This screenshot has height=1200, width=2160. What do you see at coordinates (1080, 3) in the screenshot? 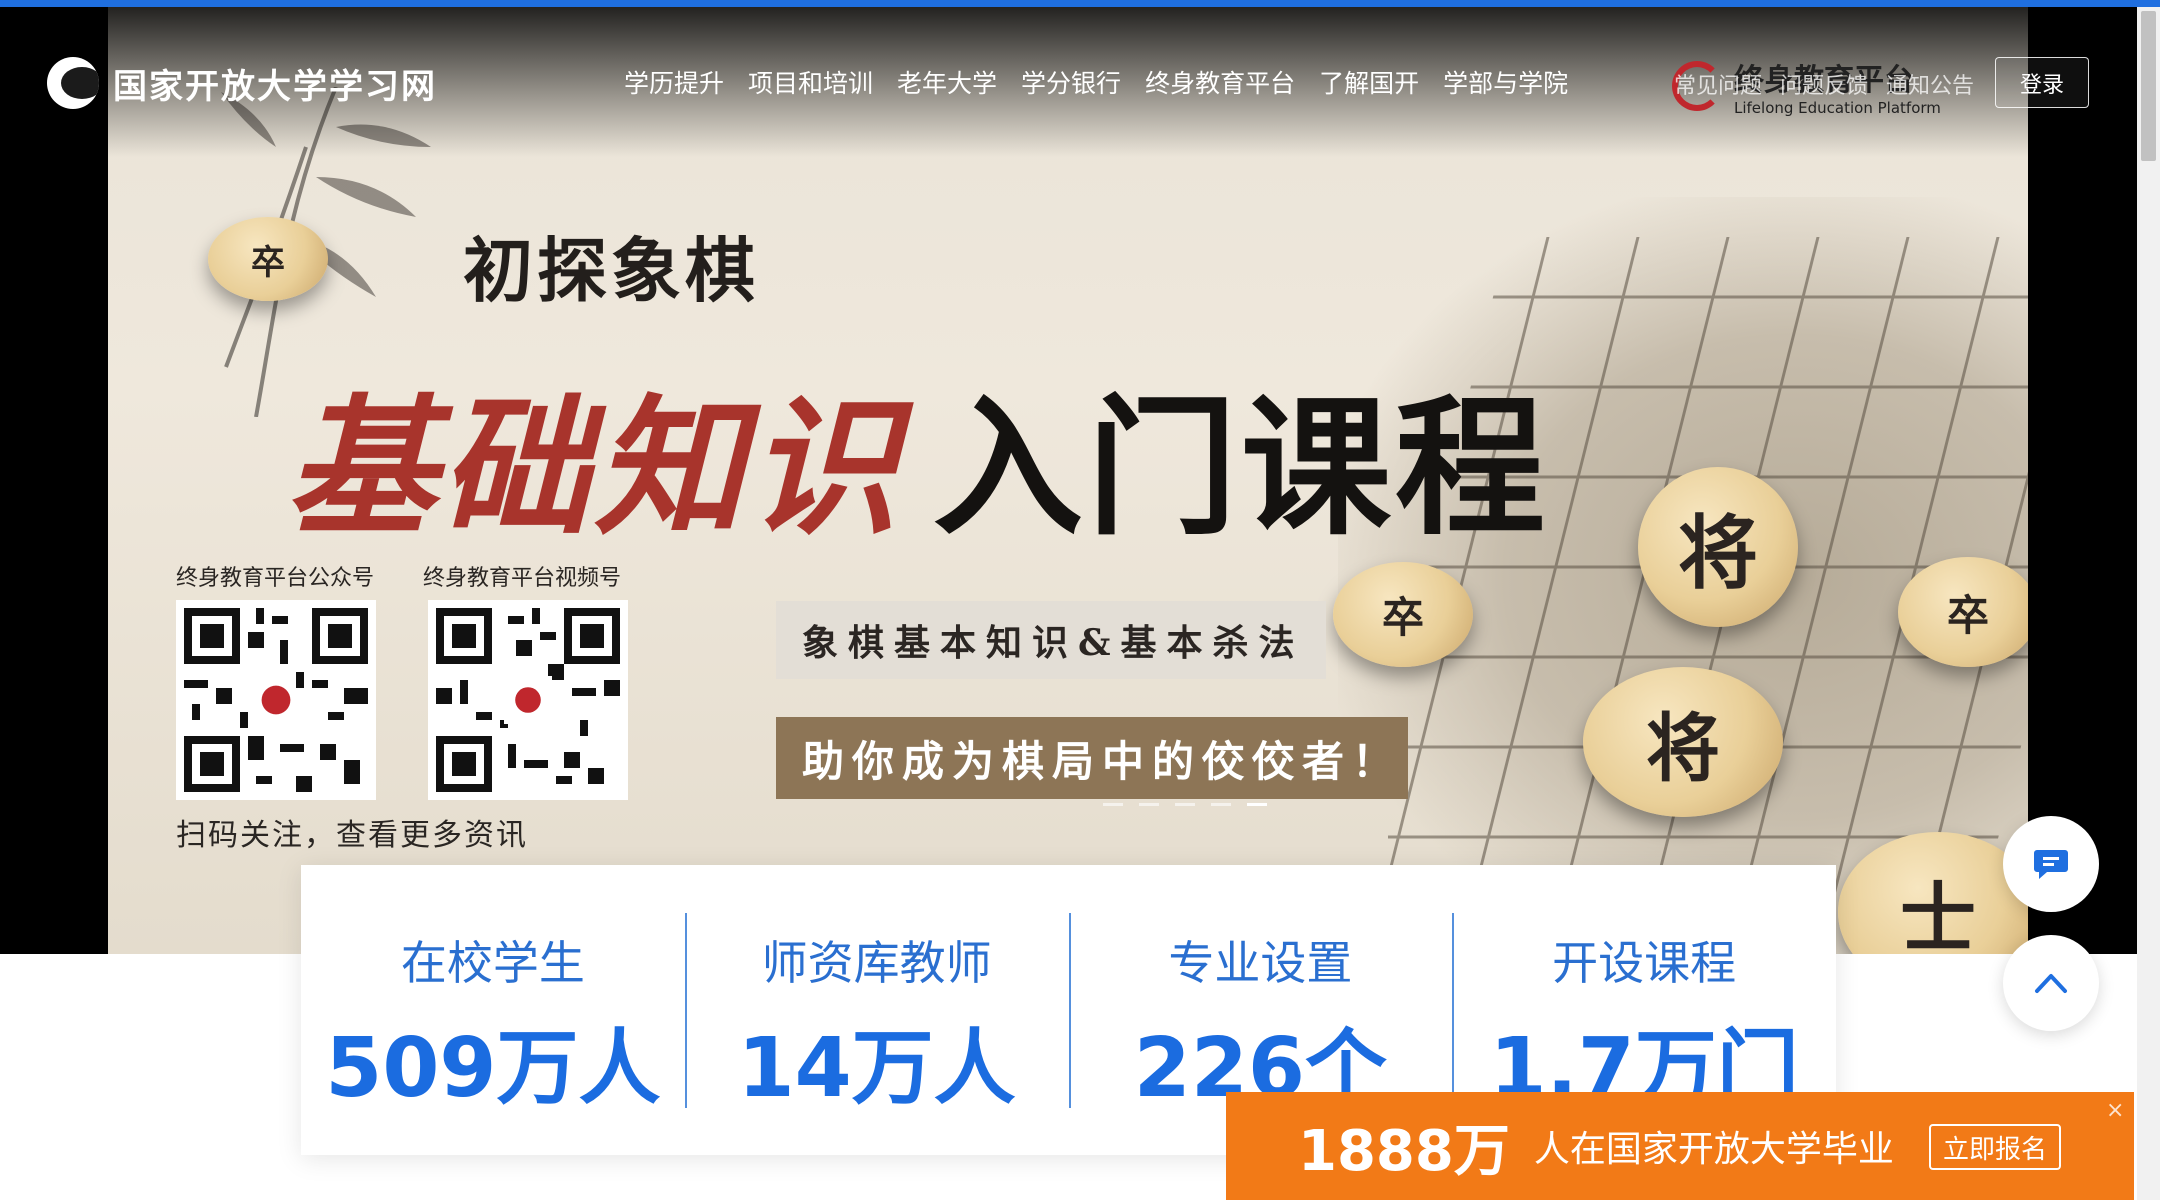
I see `top-accent-bar` at bounding box center [1080, 3].